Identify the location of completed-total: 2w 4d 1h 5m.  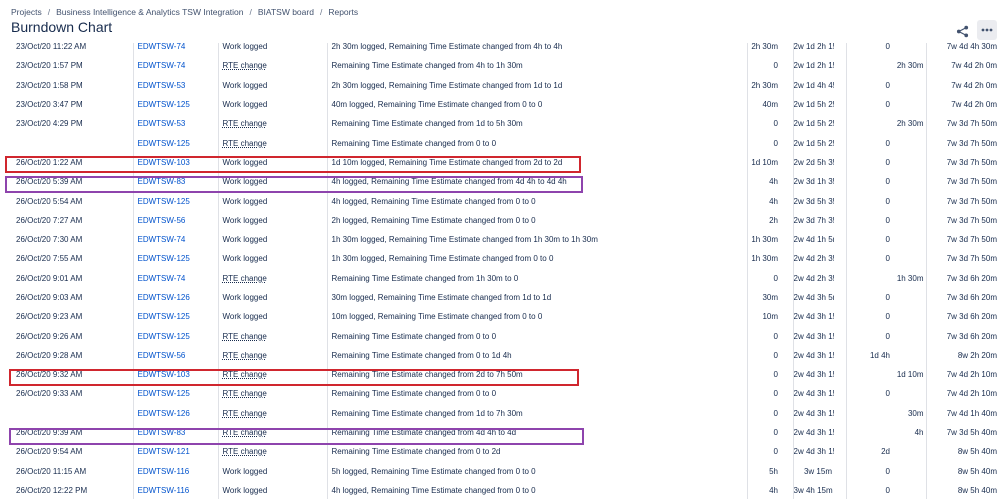
(813, 239).